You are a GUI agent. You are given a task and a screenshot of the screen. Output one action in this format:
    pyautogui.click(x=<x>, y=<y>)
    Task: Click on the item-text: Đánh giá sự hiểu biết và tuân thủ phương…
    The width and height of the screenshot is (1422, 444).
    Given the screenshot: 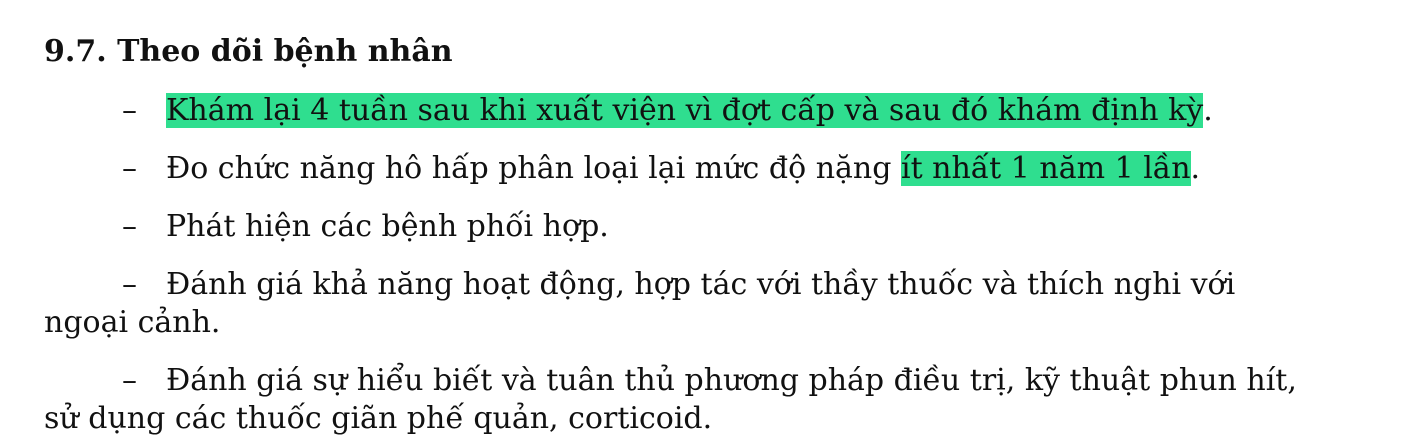 What is the action you would take?
    pyautogui.click(x=670, y=399)
    